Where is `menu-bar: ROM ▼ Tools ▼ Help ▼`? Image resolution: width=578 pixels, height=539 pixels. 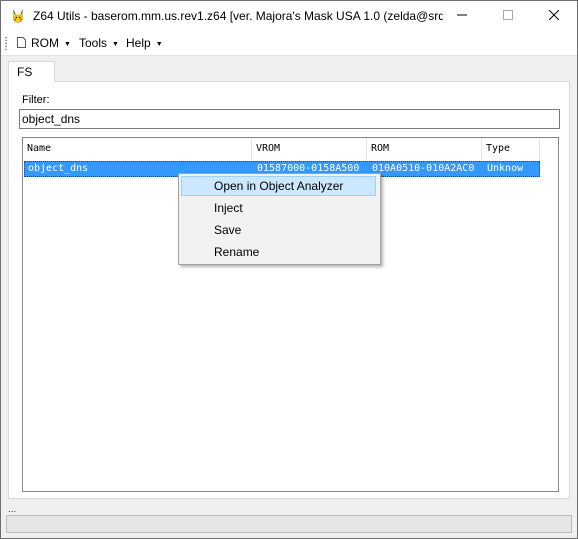
menu-bar: ROM ▼ Tools ▼ Help ▼ is located at coordinates (289, 43).